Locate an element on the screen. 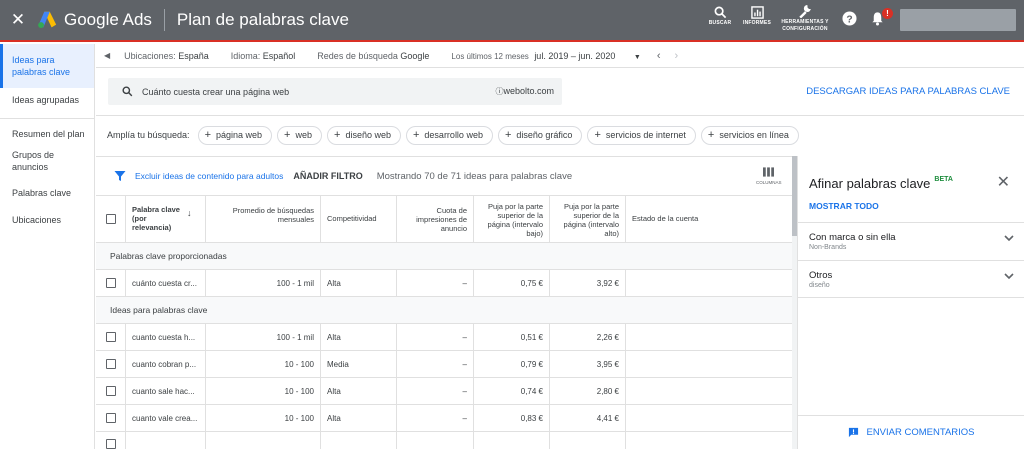  adult-content-filter: Excluir ideas de contenido para adultos is located at coordinates (209, 176).